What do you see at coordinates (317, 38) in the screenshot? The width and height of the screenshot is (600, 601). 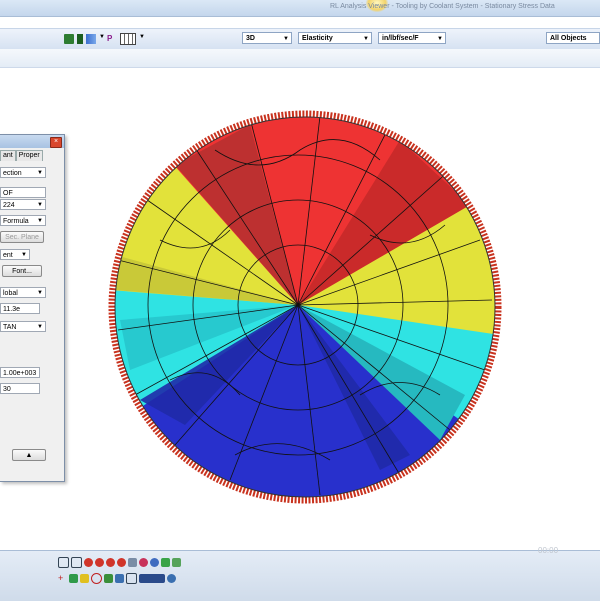 I see `result-combo-value: Elasticity` at bounding box center [317, 38].